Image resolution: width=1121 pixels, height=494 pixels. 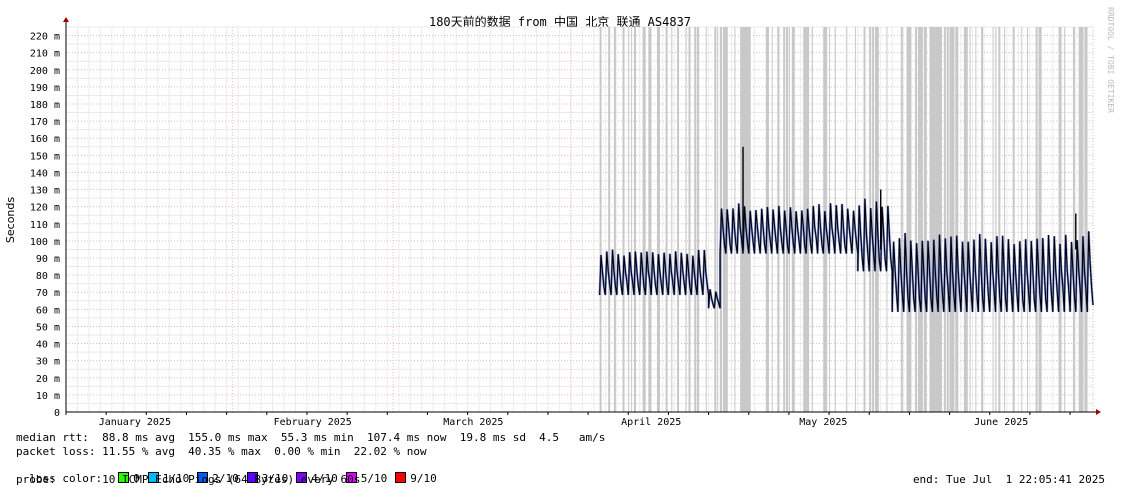 I want to click on y-tick-label: 110 m, so click(x=45, y=225).